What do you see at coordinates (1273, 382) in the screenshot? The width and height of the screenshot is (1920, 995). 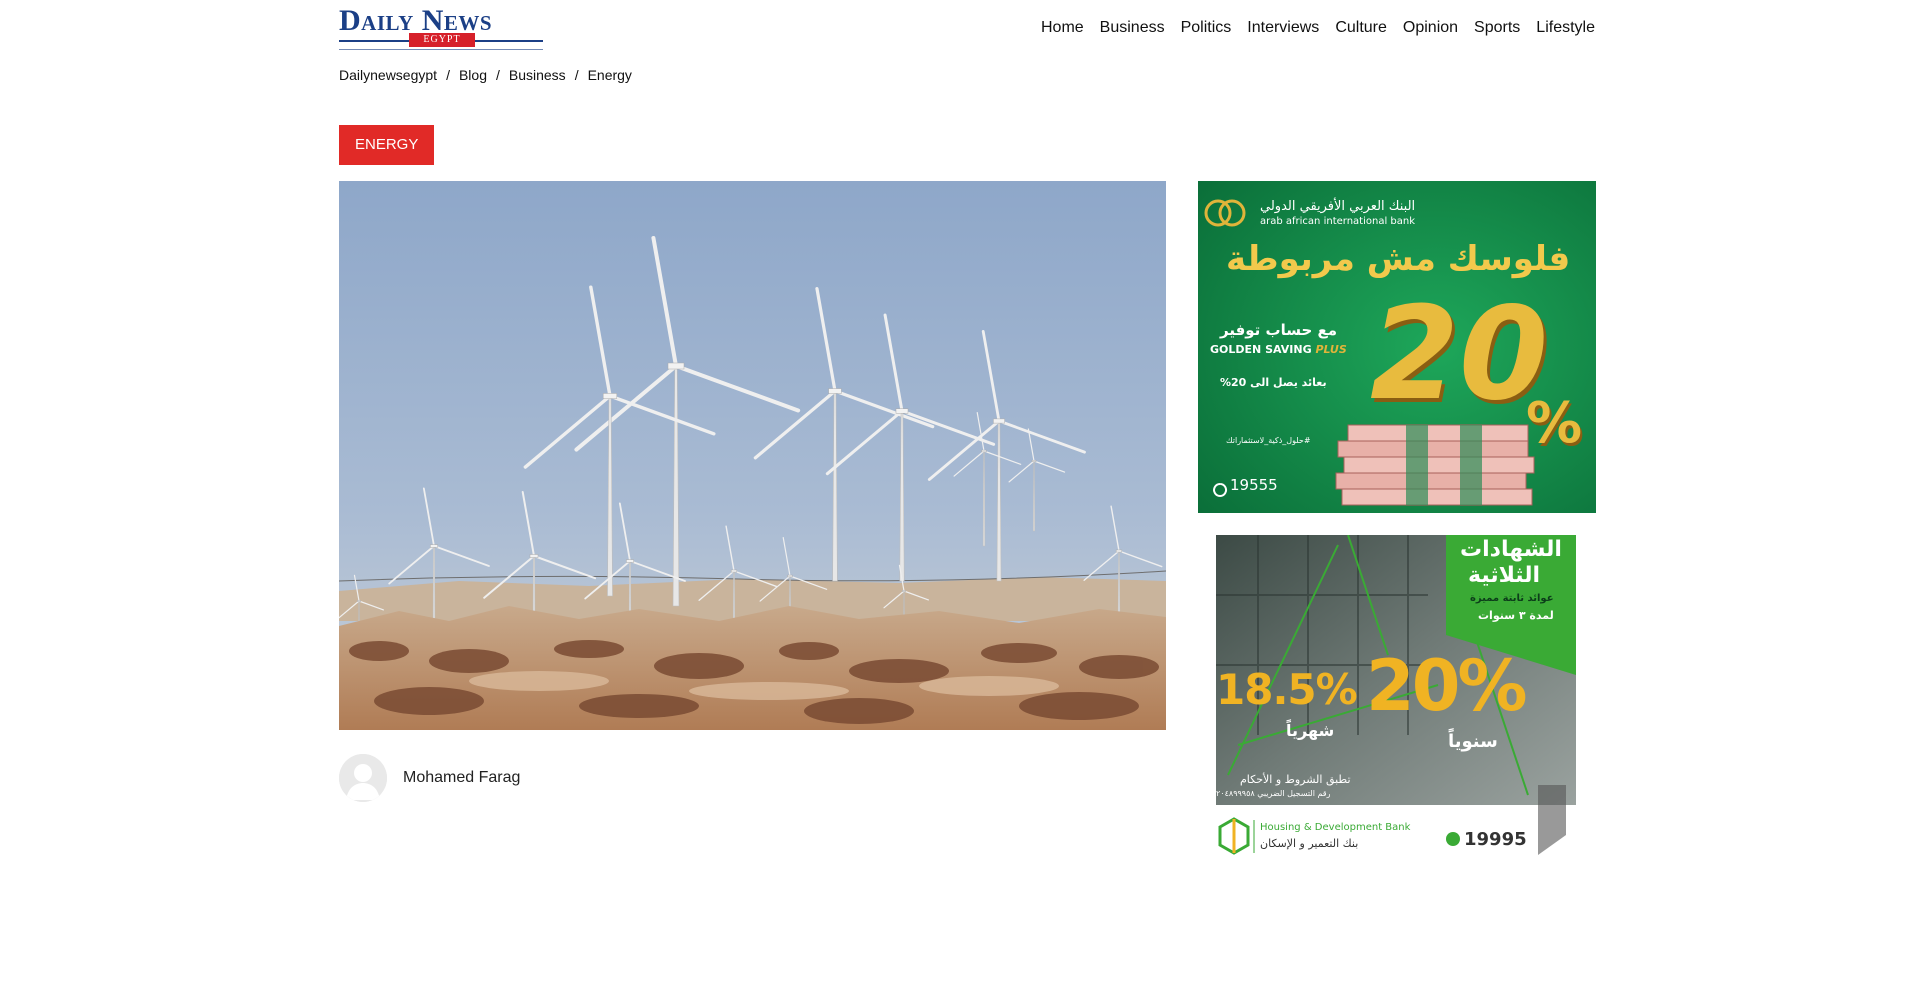 I see `ad1-return-line: بعائد يصل الى 20%` at bounding box center [1273, 382].